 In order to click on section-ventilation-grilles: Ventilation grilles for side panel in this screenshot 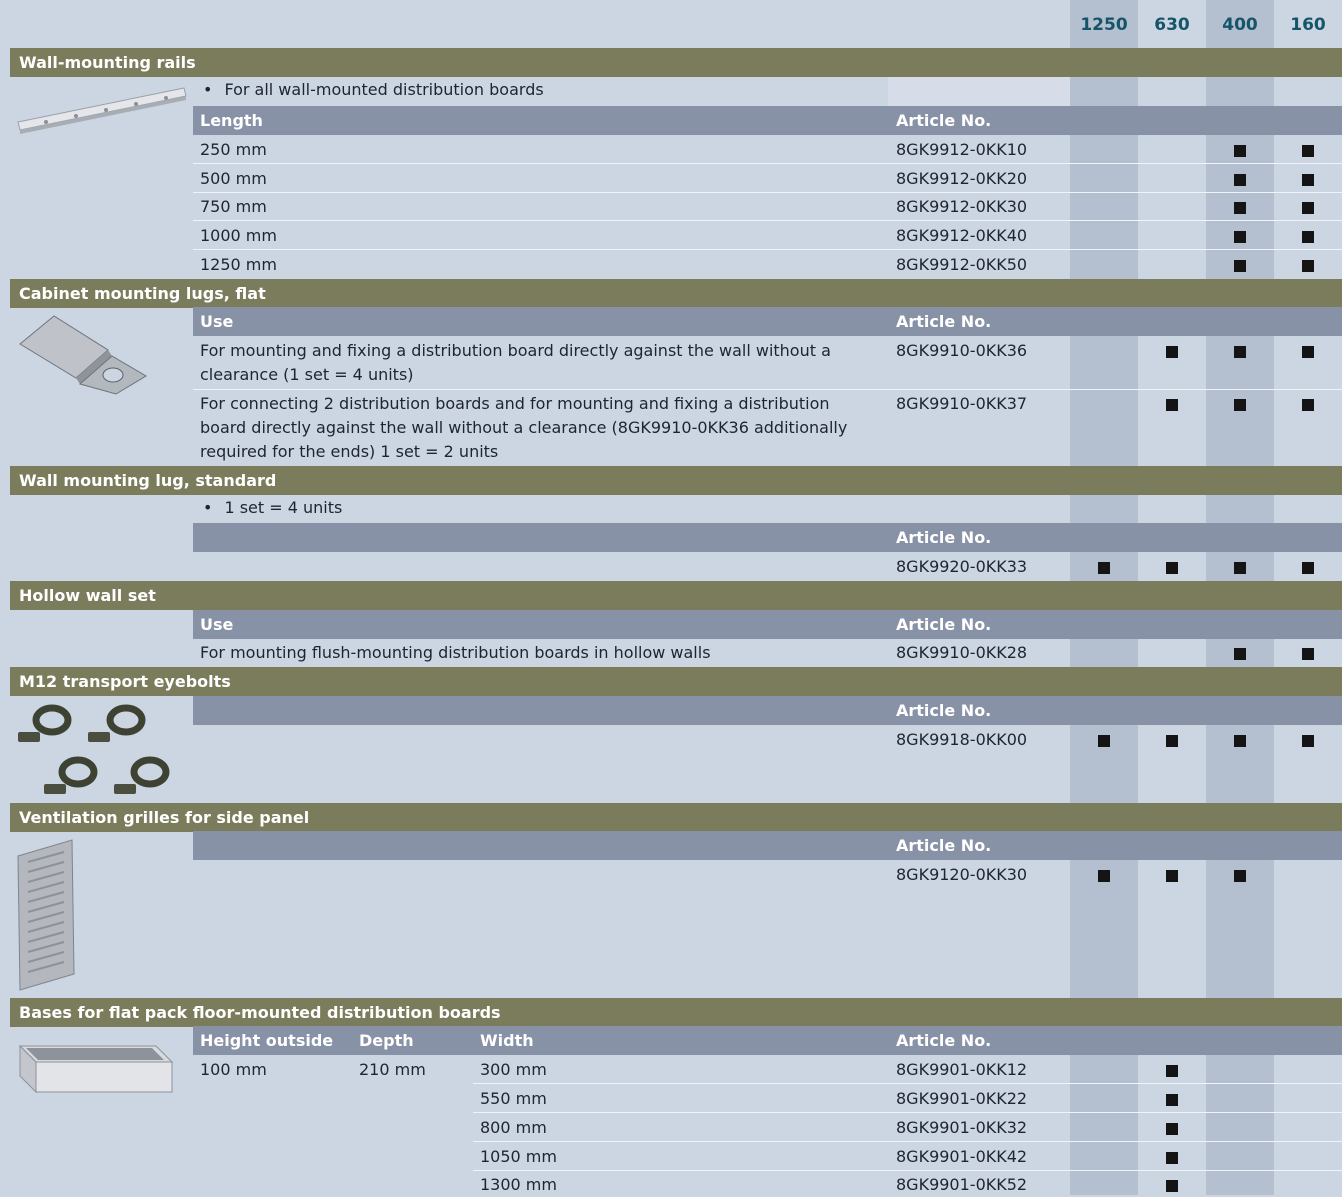, I will do `click(676, 817)`.